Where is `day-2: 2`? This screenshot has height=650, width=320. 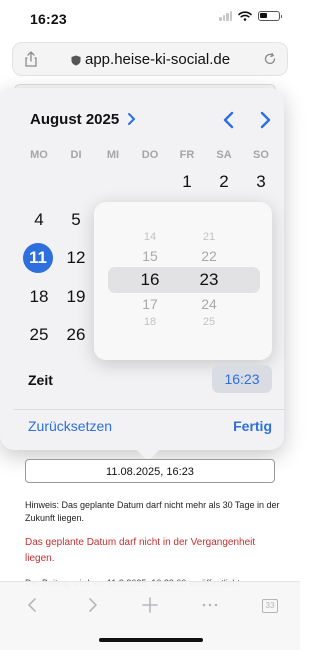 day-2: 2 is located at coordinates (224, 182).